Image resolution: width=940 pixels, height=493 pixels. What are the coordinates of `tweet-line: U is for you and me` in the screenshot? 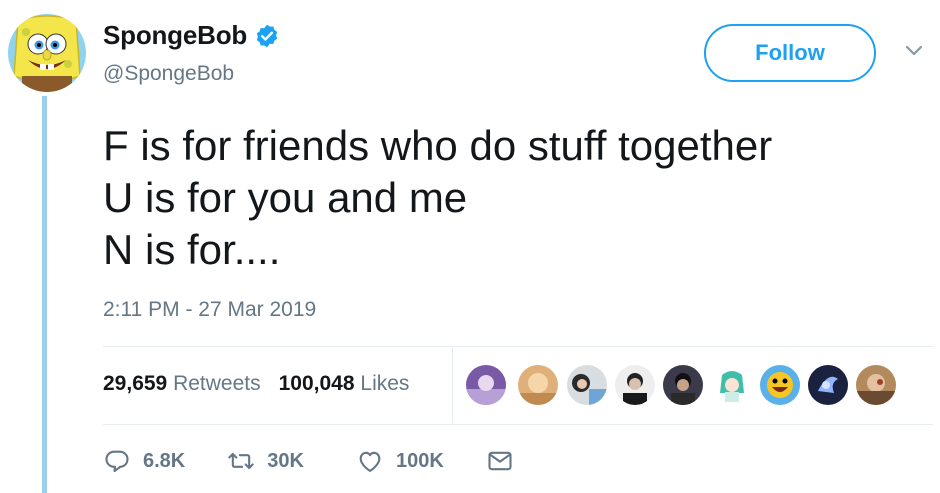 It's located at (285, 197).